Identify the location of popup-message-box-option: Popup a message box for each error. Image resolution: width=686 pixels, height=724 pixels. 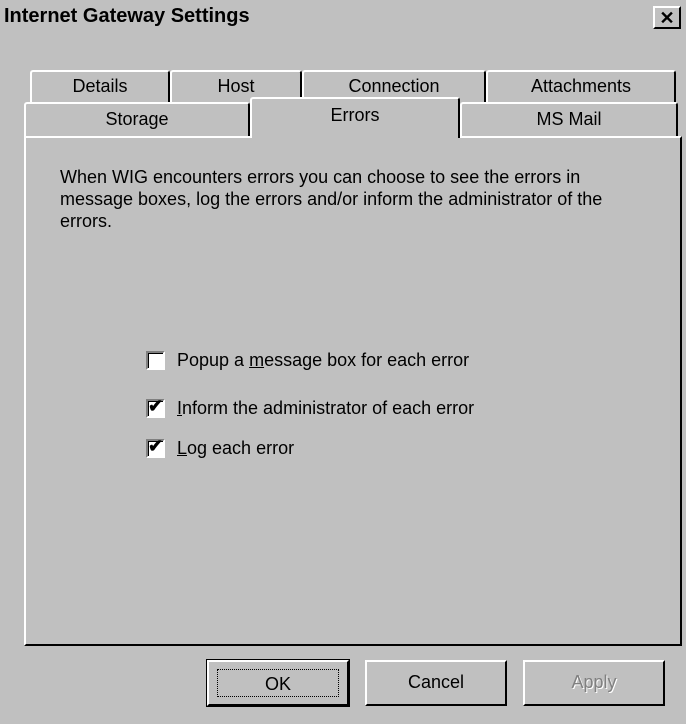
(307, 360).